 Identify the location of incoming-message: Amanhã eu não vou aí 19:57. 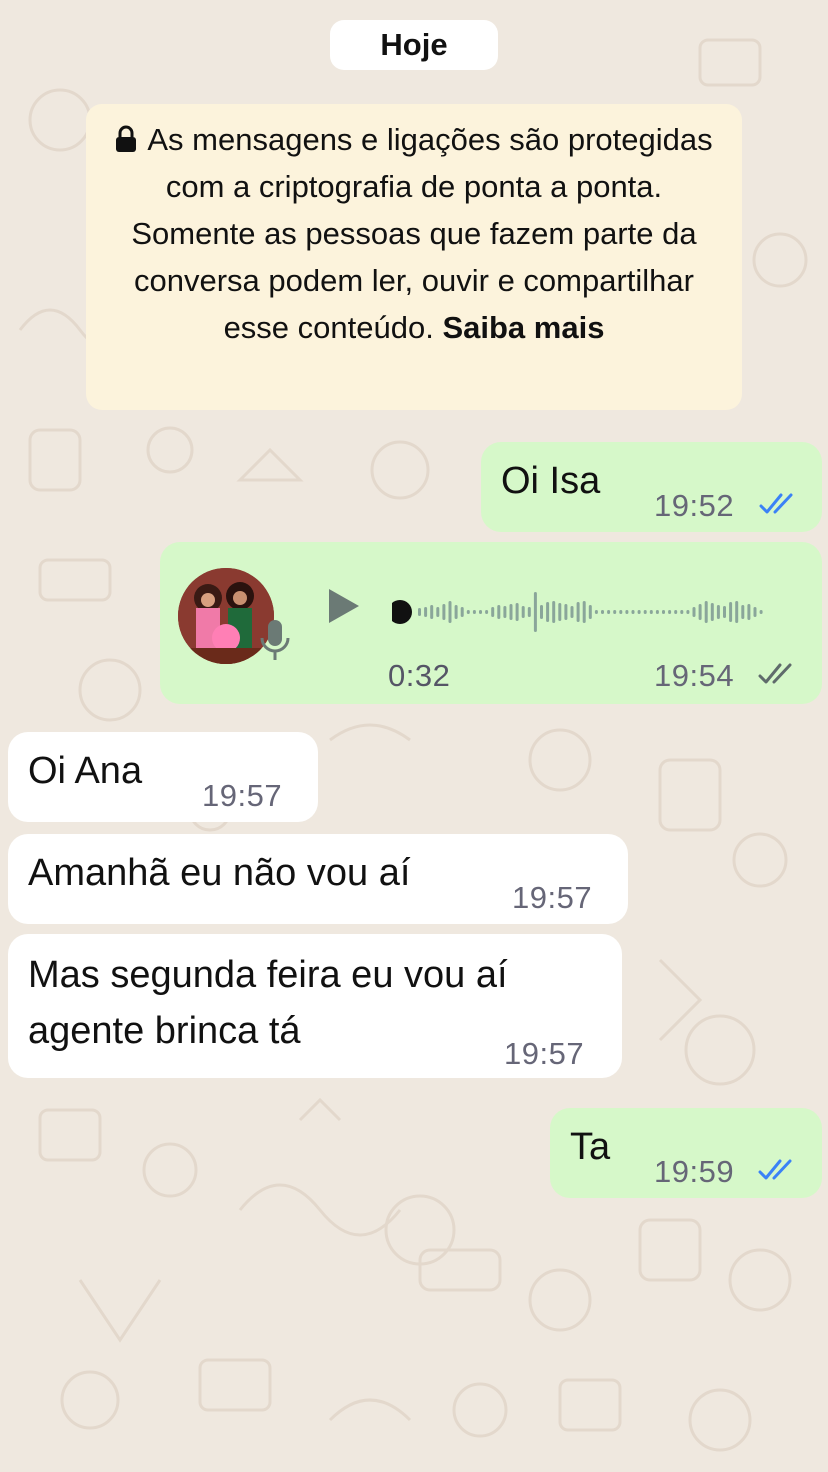
(318, 879).